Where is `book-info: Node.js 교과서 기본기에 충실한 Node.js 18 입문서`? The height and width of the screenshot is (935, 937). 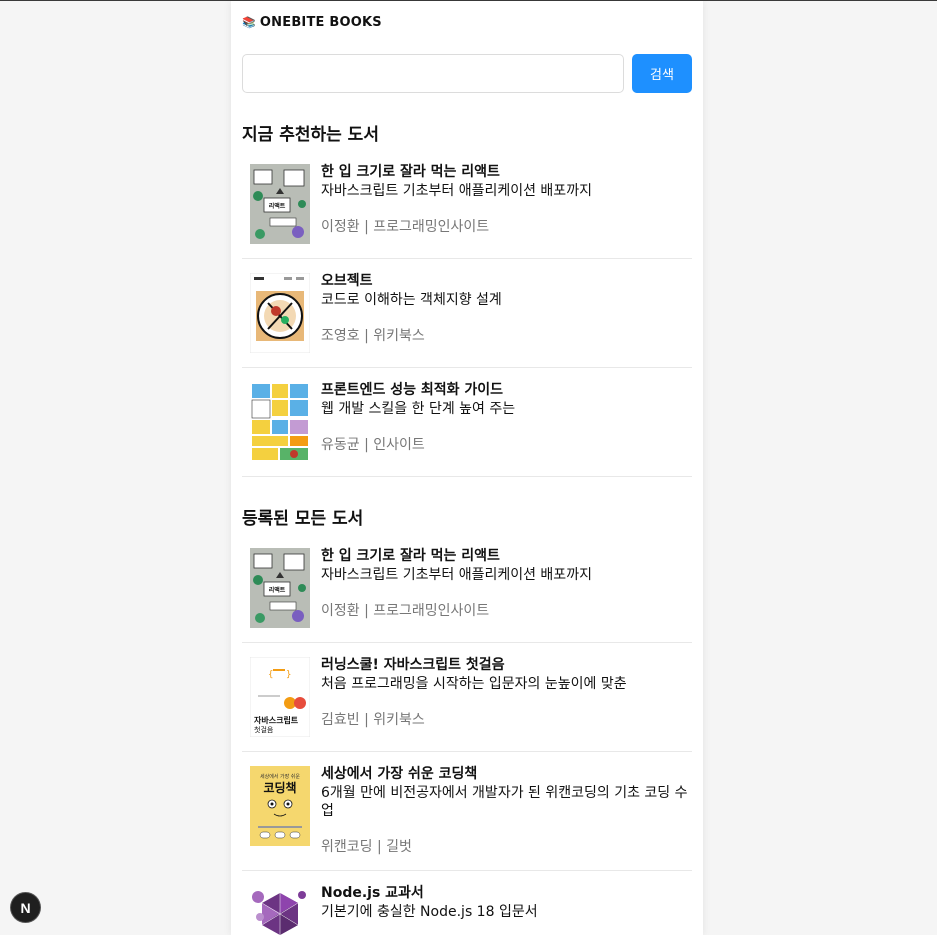
book-info: Node.js 교과서 기본기에 충실한 Node.js 18 입문서 is located at coordinates (429, 910).